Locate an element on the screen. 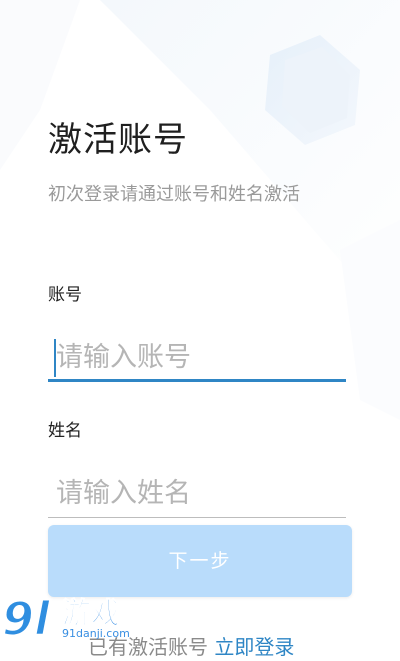 This screenshot has width=400, height=661. site-watermark: 9l 游戏 91danji.com is located at coordinates (75, 619).